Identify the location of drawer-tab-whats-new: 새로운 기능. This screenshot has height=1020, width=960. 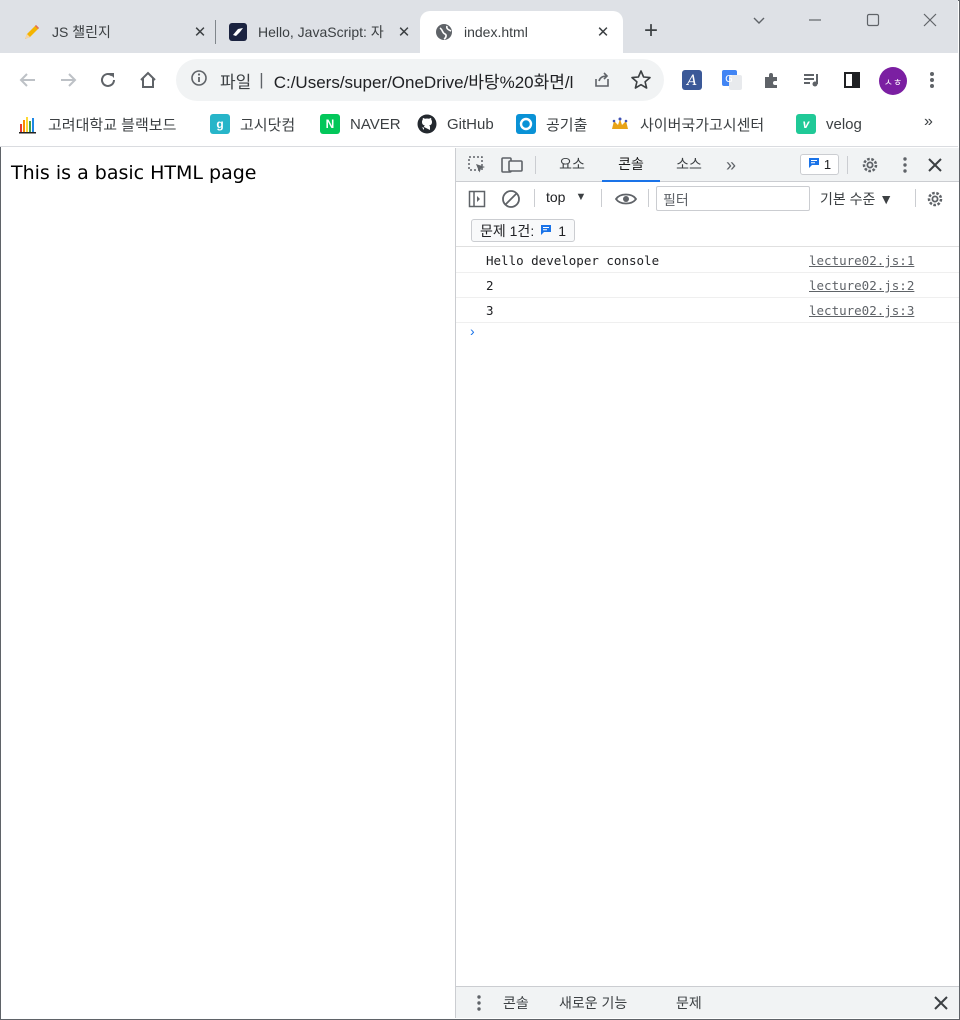
(593, 1003).